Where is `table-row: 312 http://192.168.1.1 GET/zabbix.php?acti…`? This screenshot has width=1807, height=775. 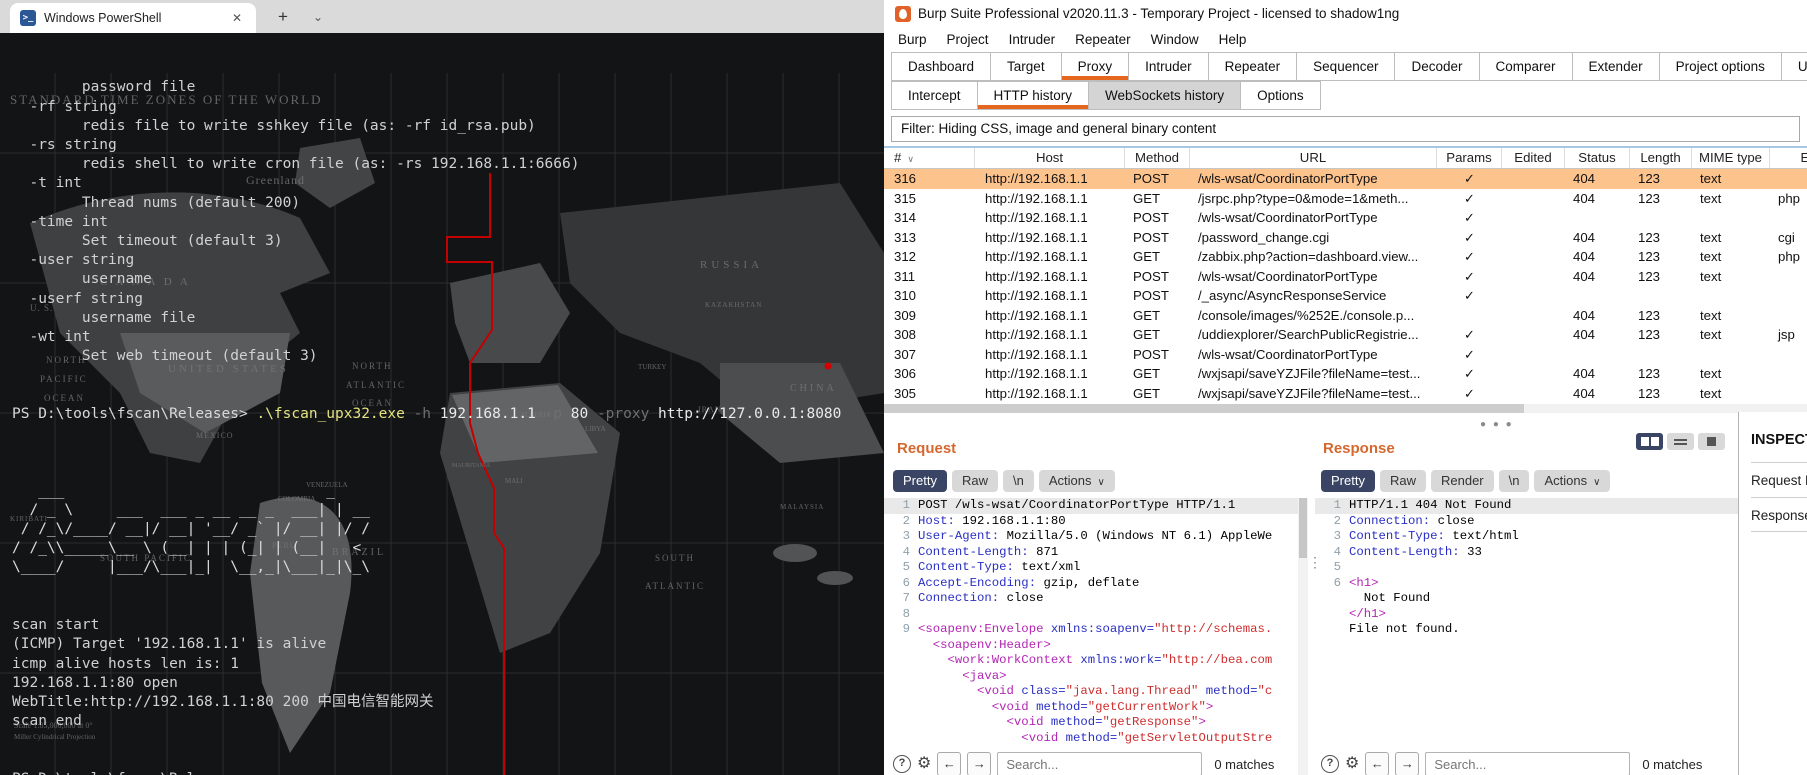
table-row: 312 http://192.168.1.1 GET/zabbix.php?acti… is located at coordinates (1345, 257).